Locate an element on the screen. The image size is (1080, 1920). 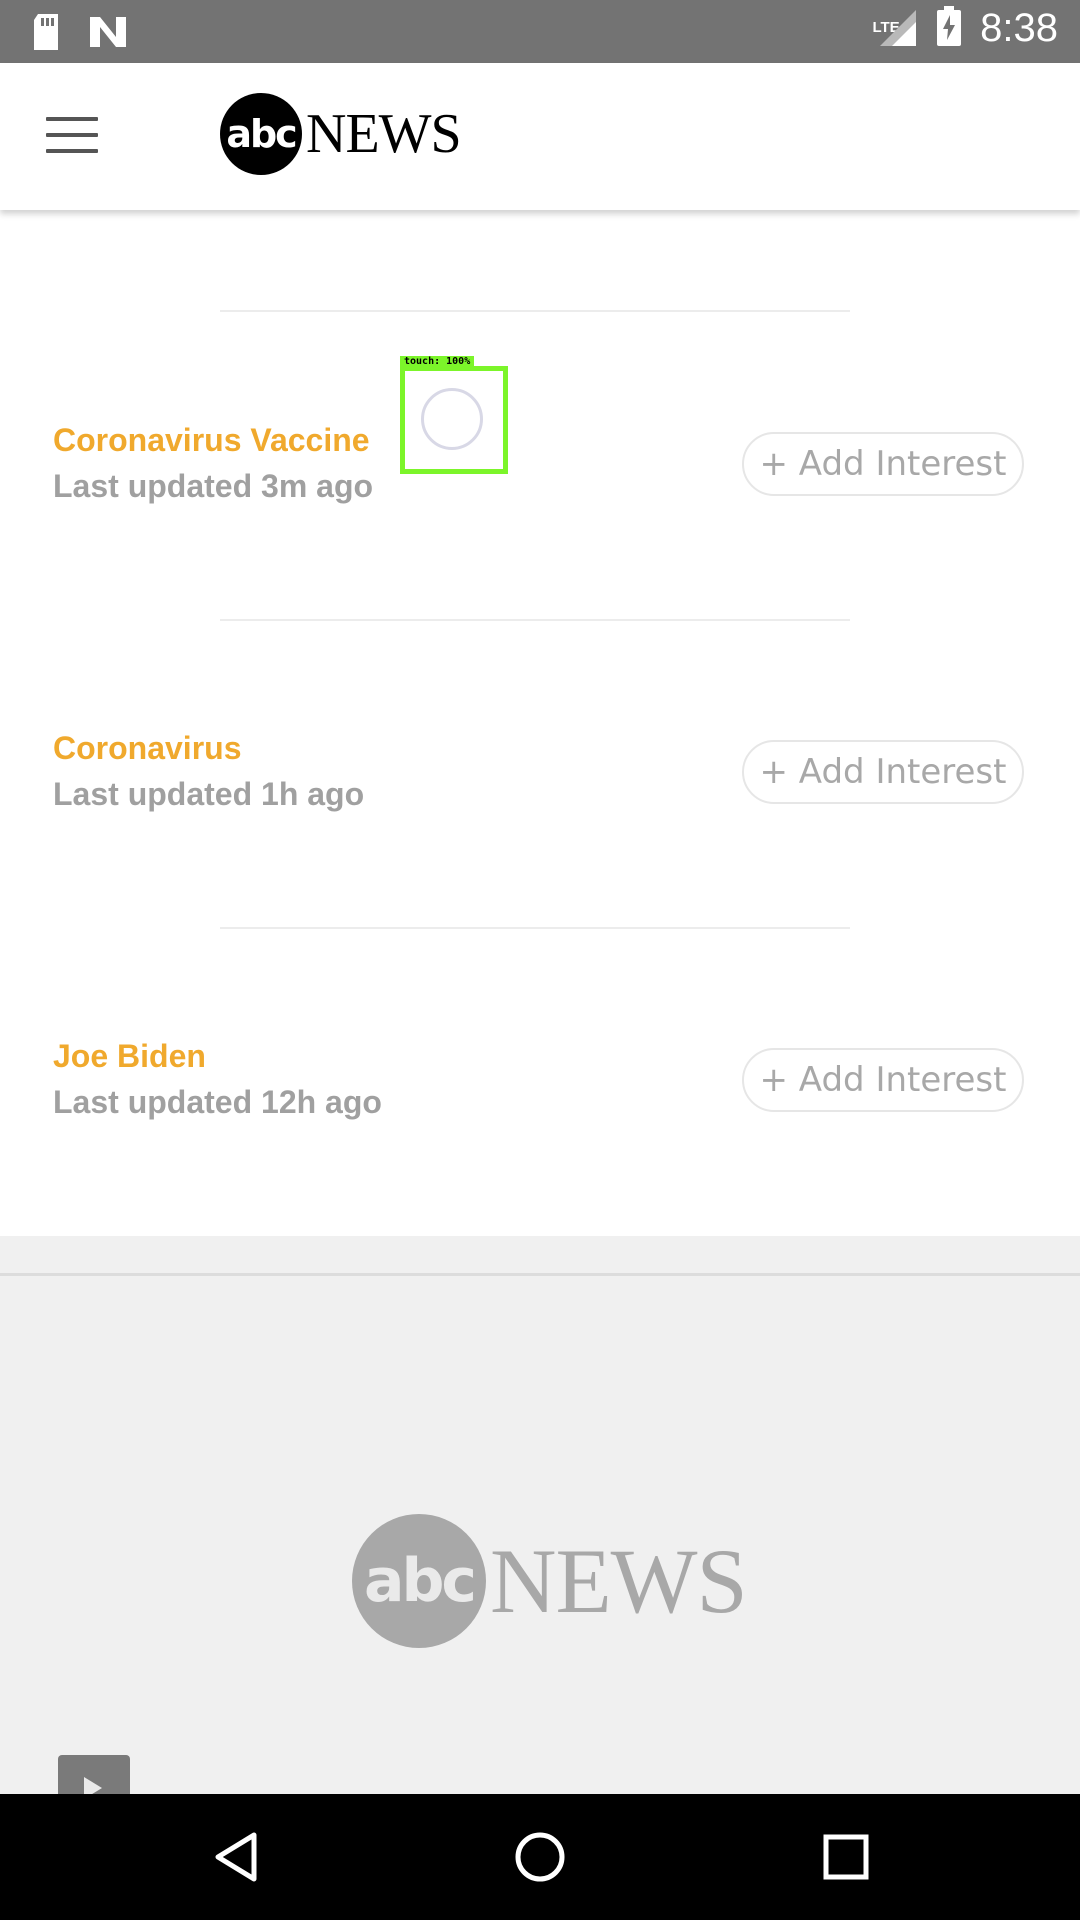
home-icon is located at coordinates (540, 1857).